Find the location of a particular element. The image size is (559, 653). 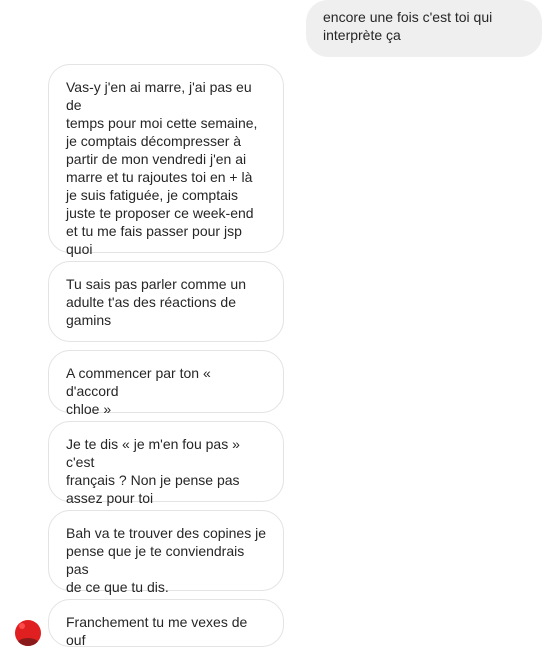

avatar-shade is located at coordinates (28, 642).